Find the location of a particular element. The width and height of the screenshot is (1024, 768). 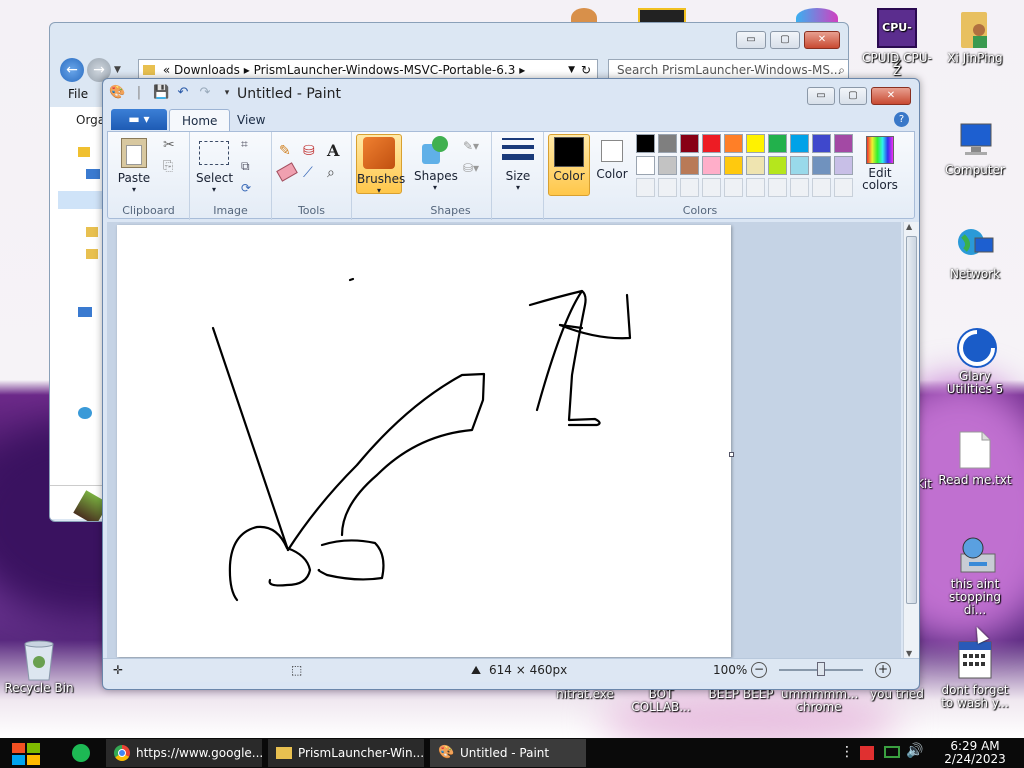

tab-view: View is located at coordinates (251, 120).